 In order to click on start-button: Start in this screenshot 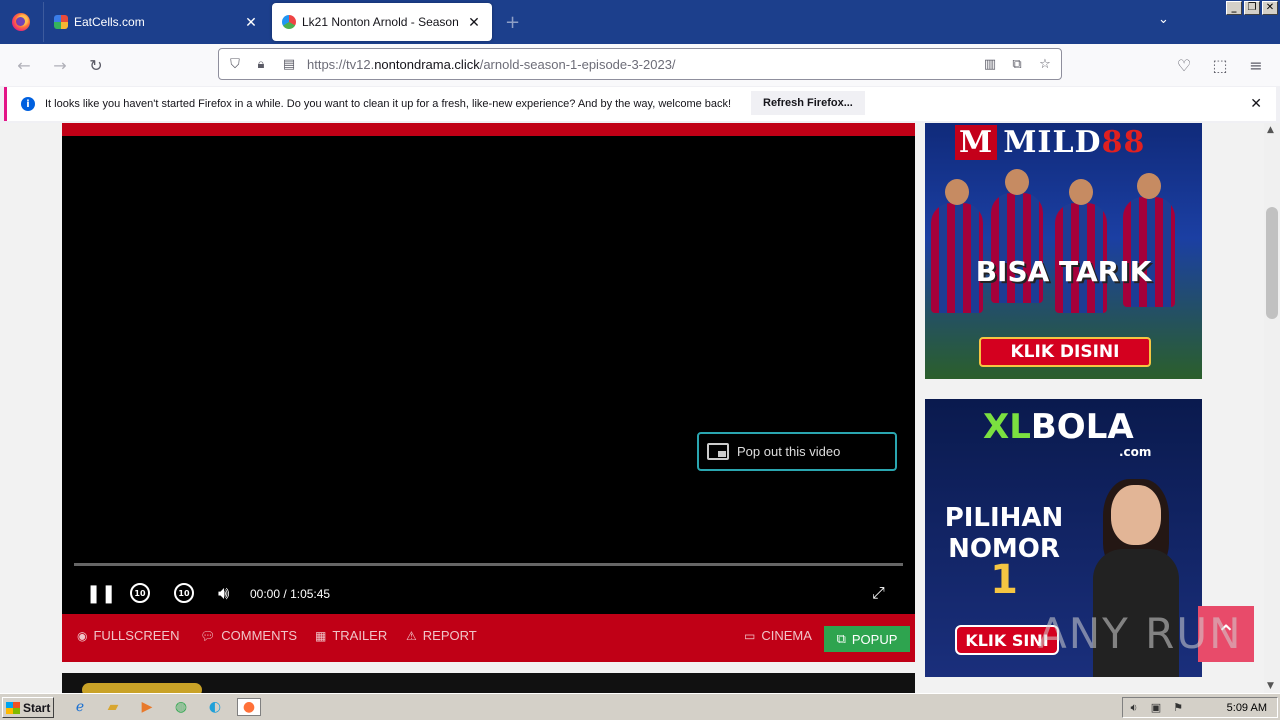, I will do `click(28, 707)`.